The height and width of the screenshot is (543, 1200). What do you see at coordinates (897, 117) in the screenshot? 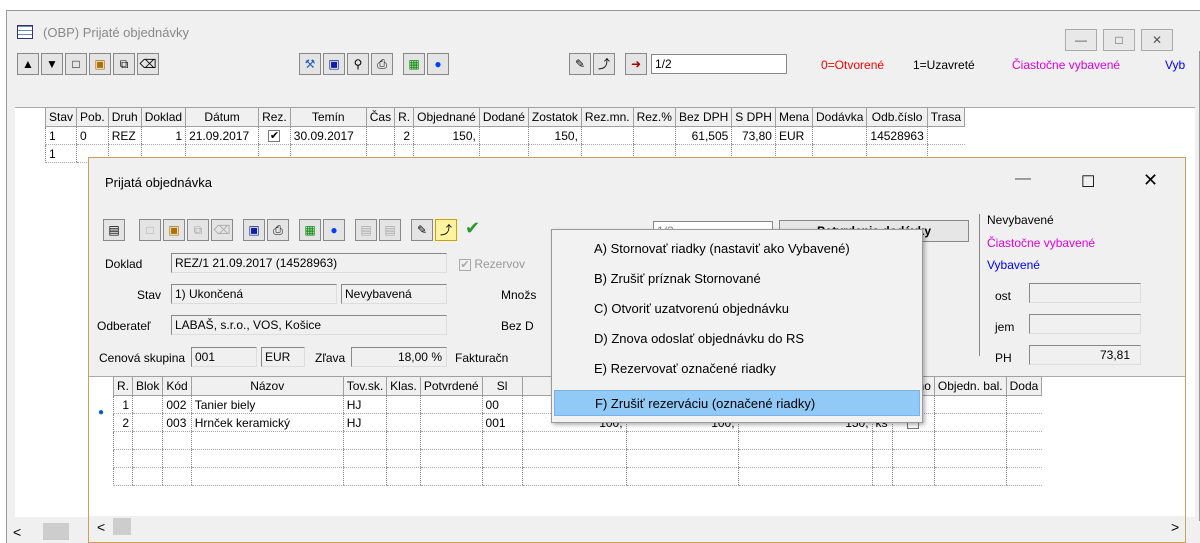
I see `col-odbcislo: Odb.číslo` at bounding box center [897, 117].